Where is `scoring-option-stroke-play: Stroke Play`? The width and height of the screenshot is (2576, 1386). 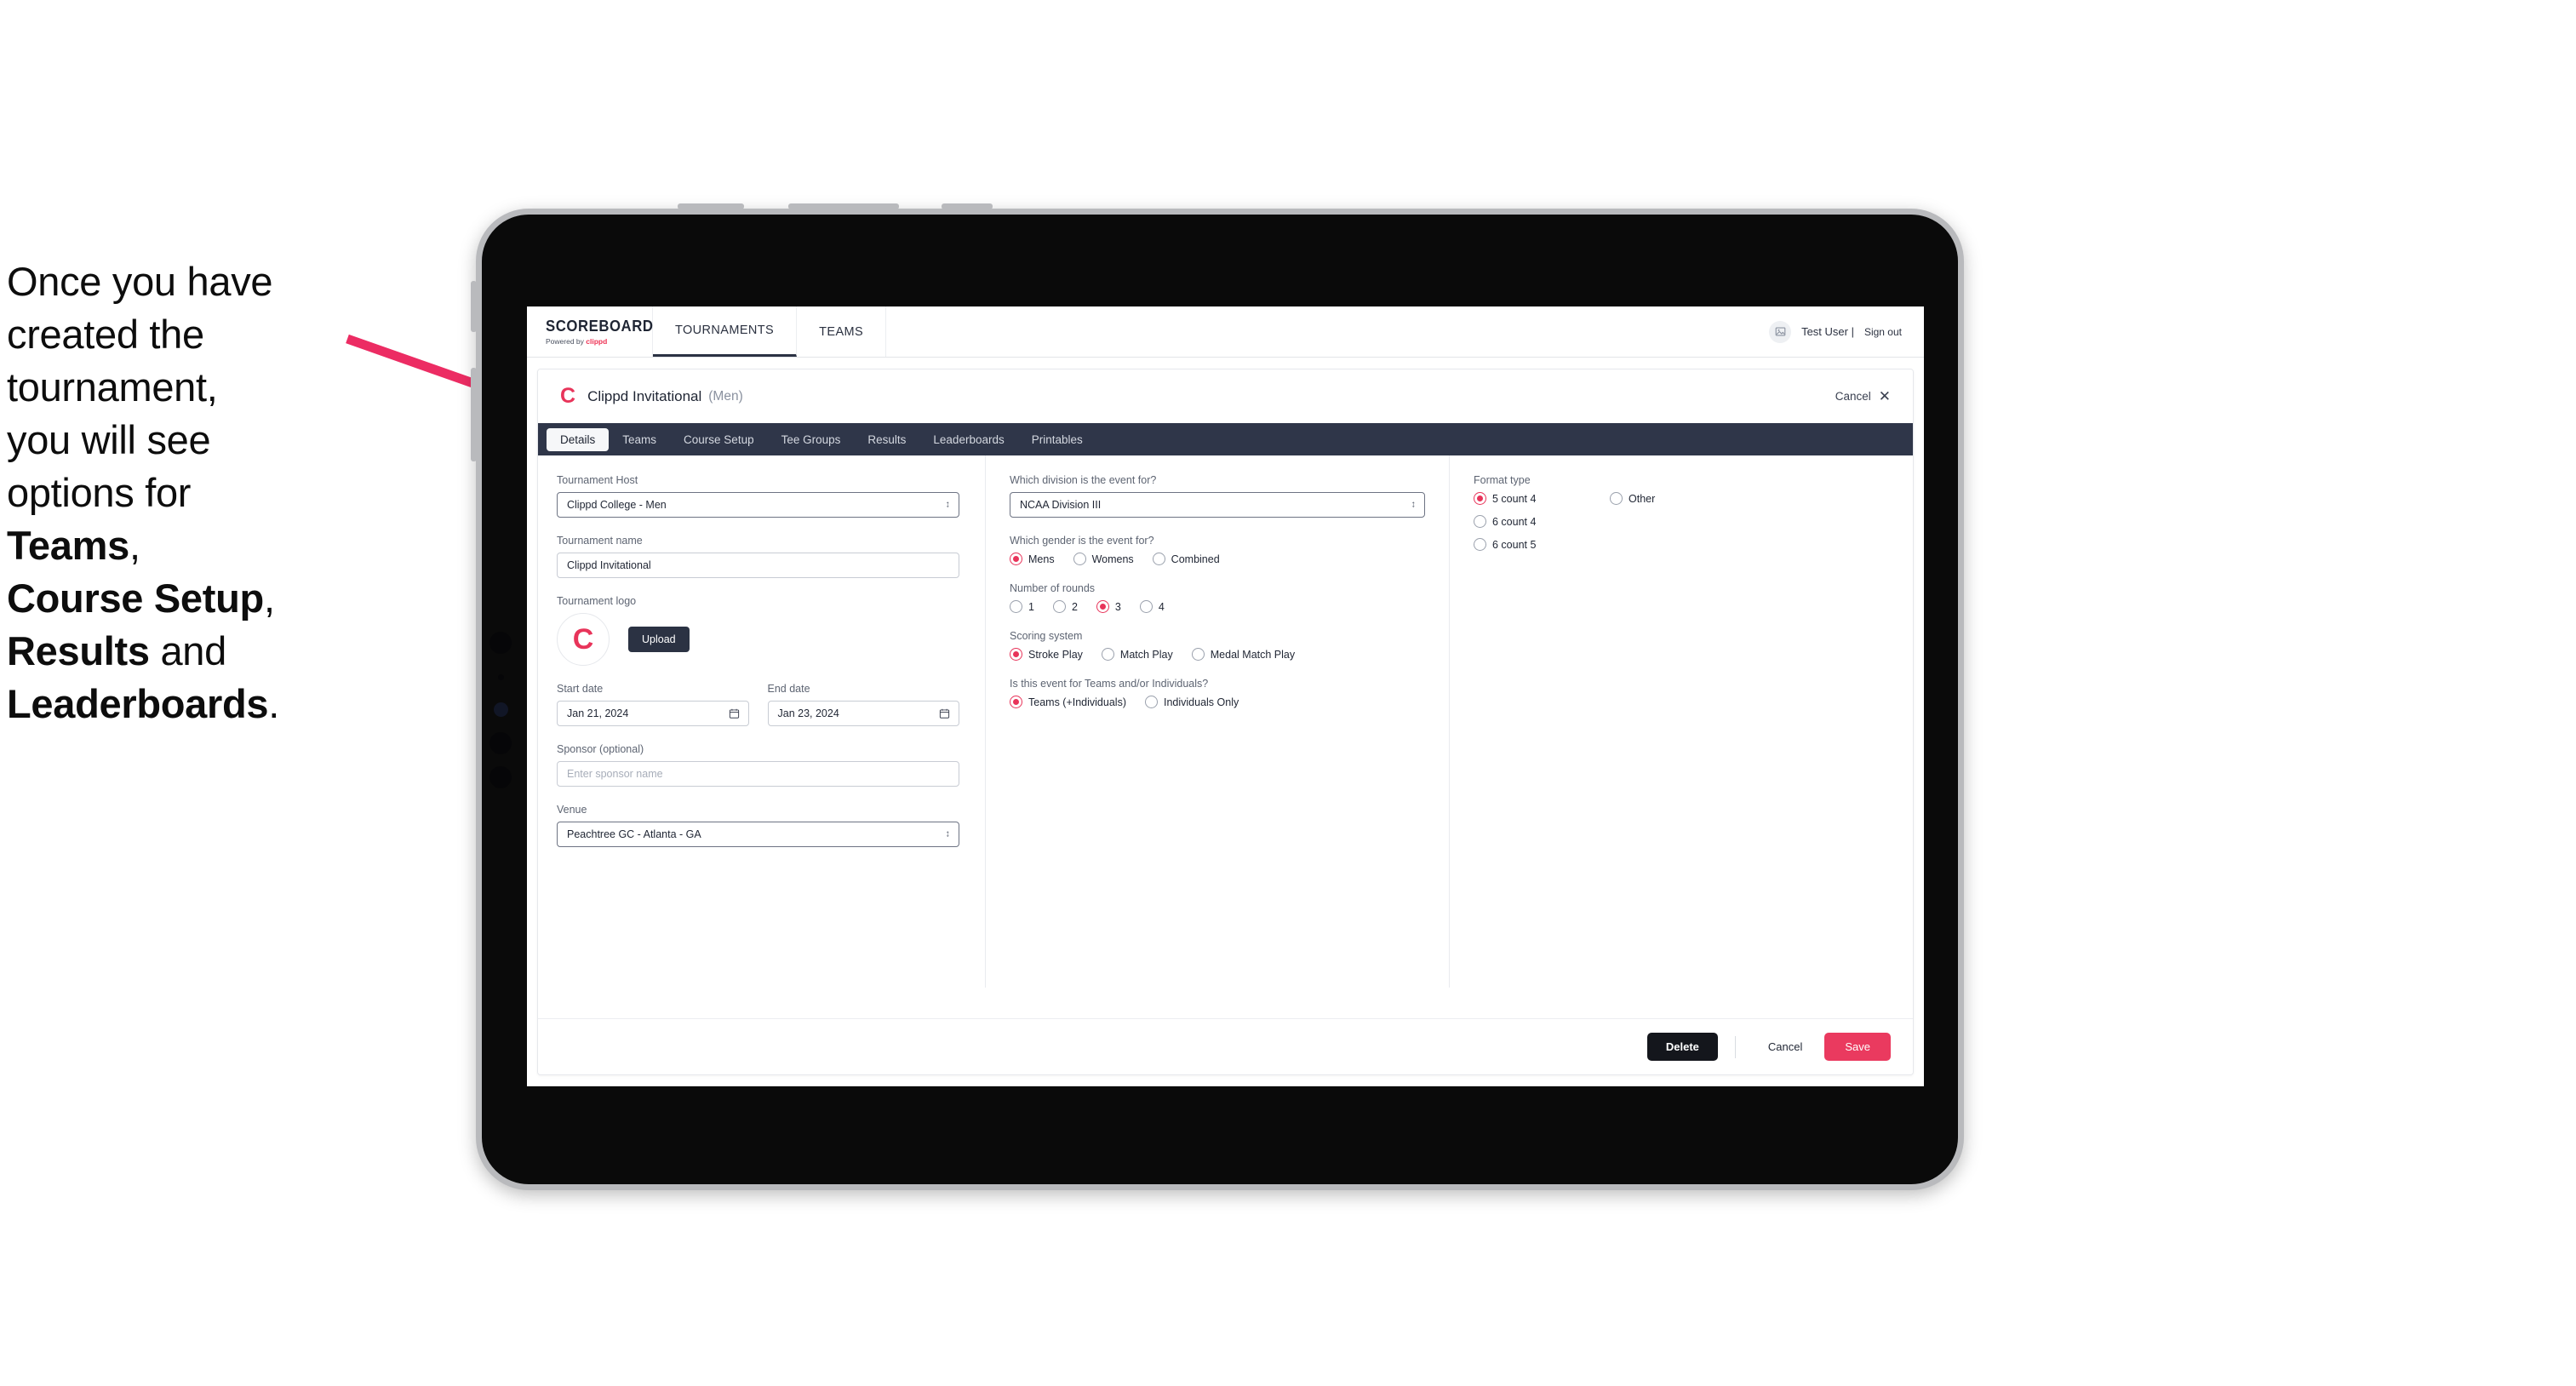 scoring-option-stroke-play: Stroke Play is located at coordinates (1046, 654).